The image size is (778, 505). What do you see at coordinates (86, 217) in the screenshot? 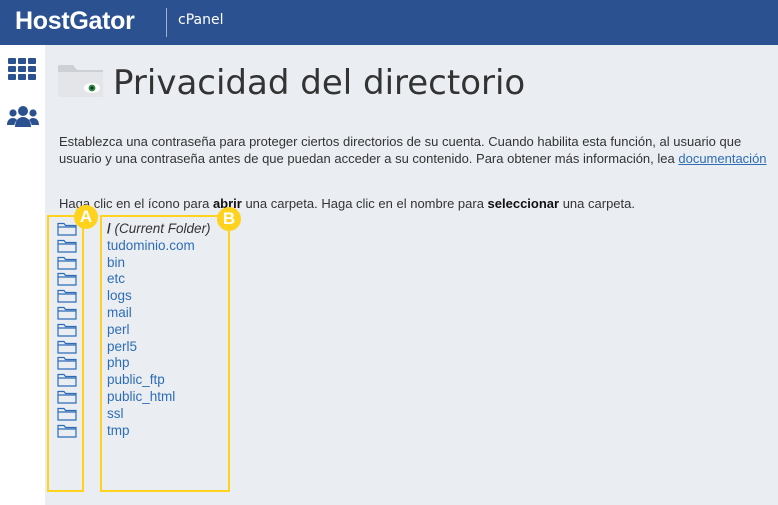
I see `annotation-badge-a: A` at bounding box center [86, 217].